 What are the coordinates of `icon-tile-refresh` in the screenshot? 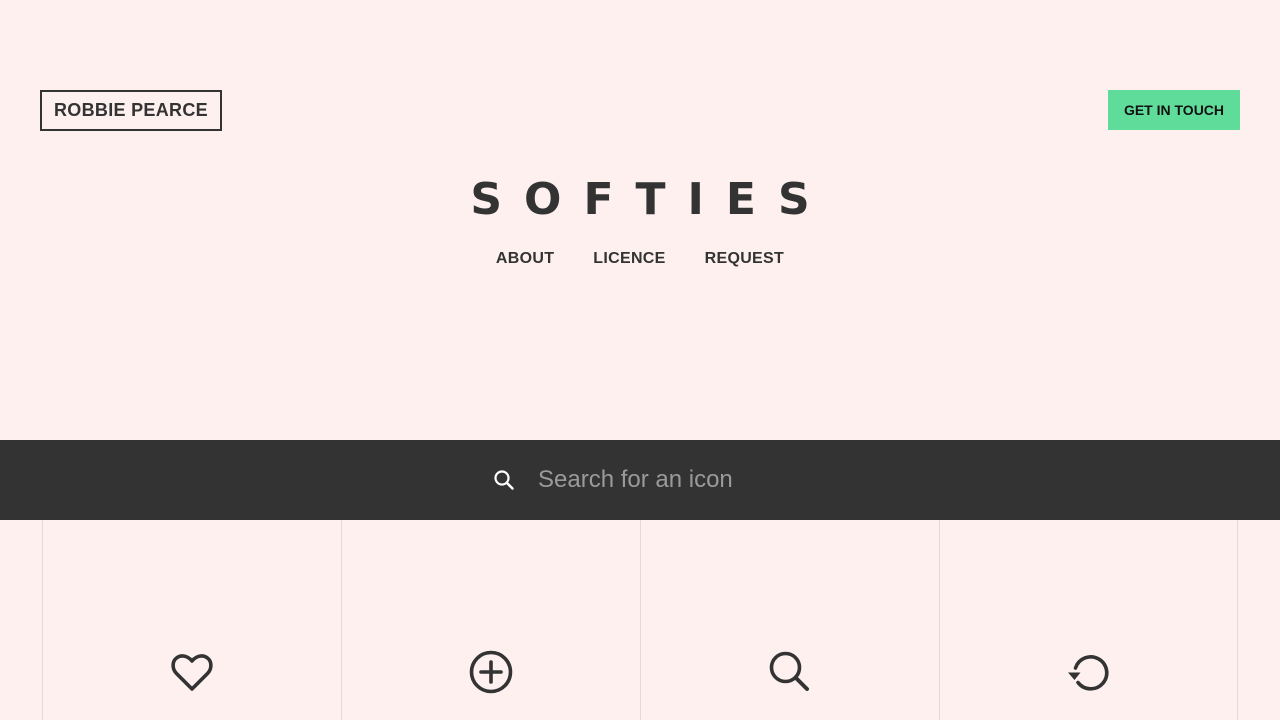 It's located at (1088, 620).